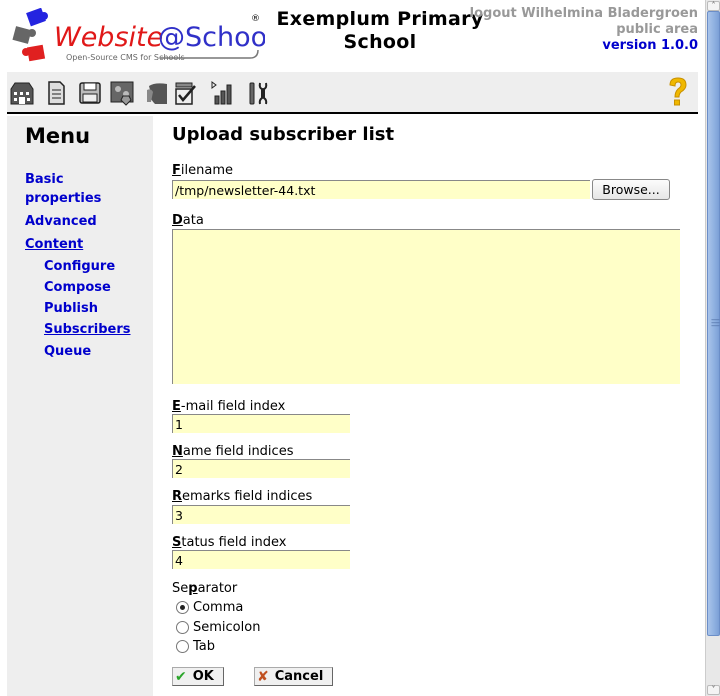 The height and width of the screenshot is (696, 720). Describe the element at coordinates (261, 559) in the screenshot. I see `status-field-index-input` at that location.